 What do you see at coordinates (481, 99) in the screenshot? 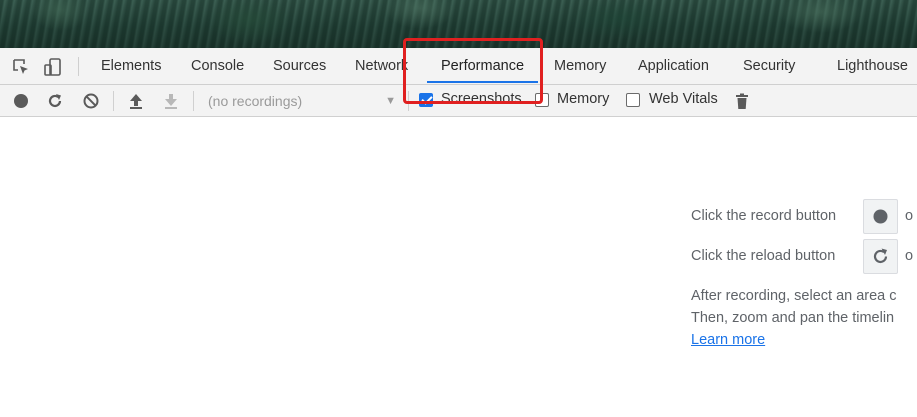
I see `screenshots-label: Screenshots` at bounding box center [481, 99].